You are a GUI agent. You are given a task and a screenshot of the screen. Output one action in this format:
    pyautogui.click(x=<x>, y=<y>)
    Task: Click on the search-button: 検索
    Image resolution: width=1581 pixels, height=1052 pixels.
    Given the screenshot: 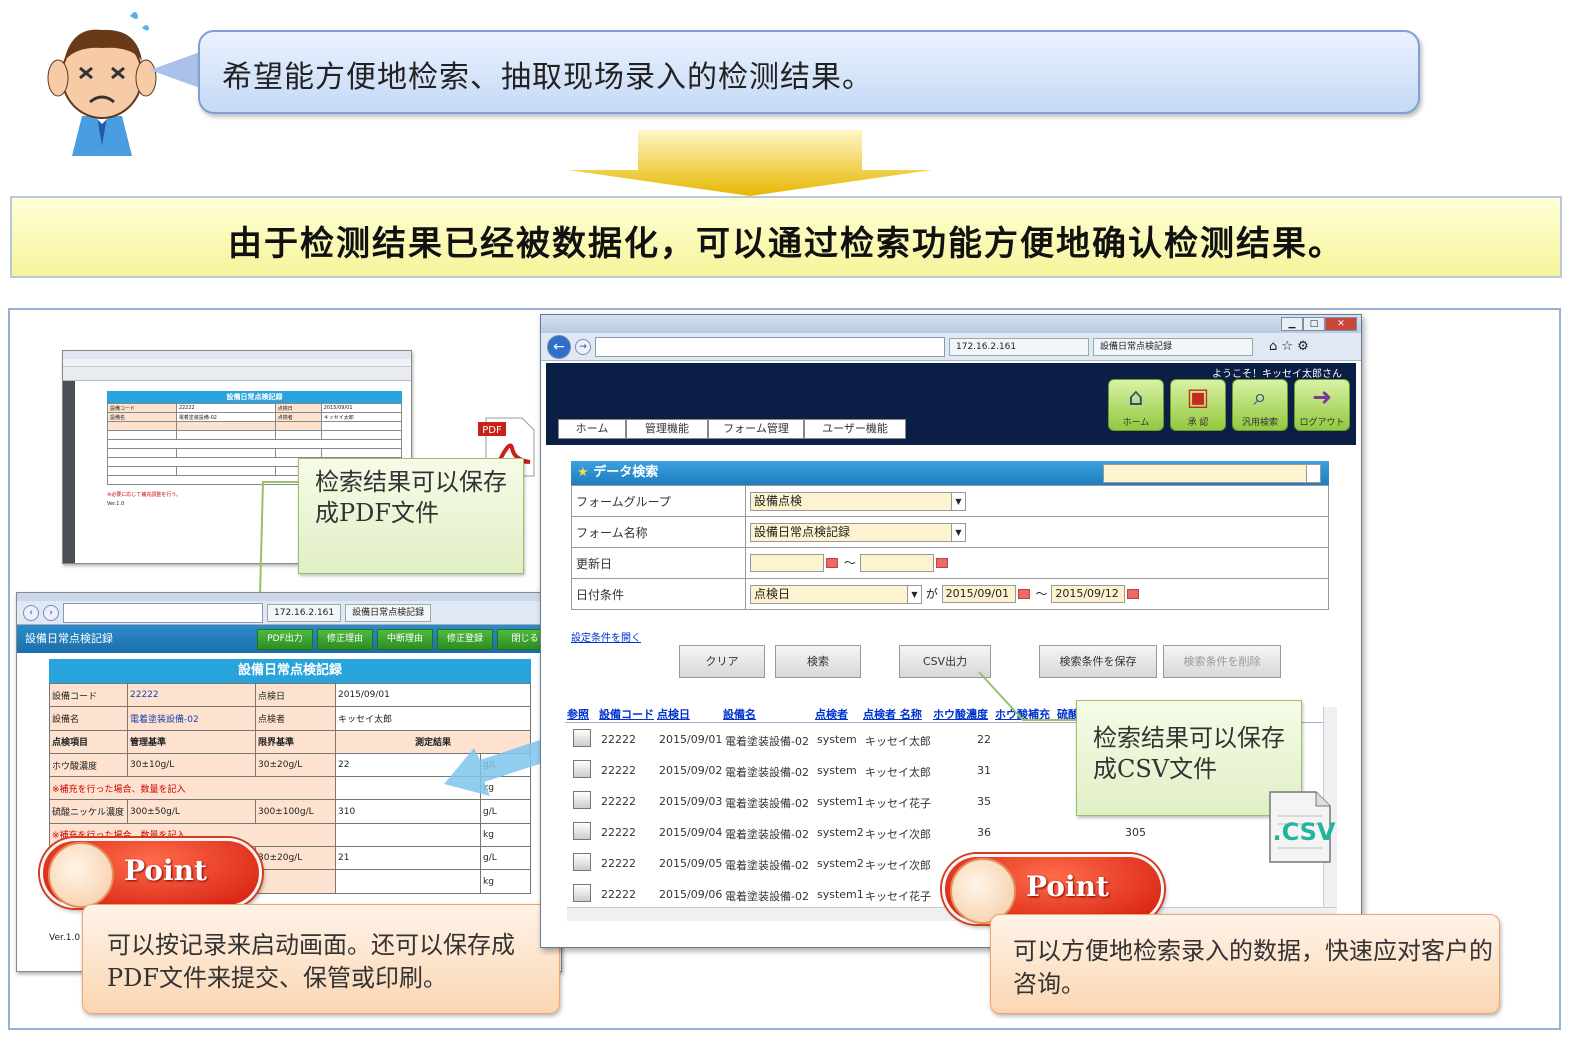 What is the action you would take?
    pyautogui.click(x=818, y=661)
    